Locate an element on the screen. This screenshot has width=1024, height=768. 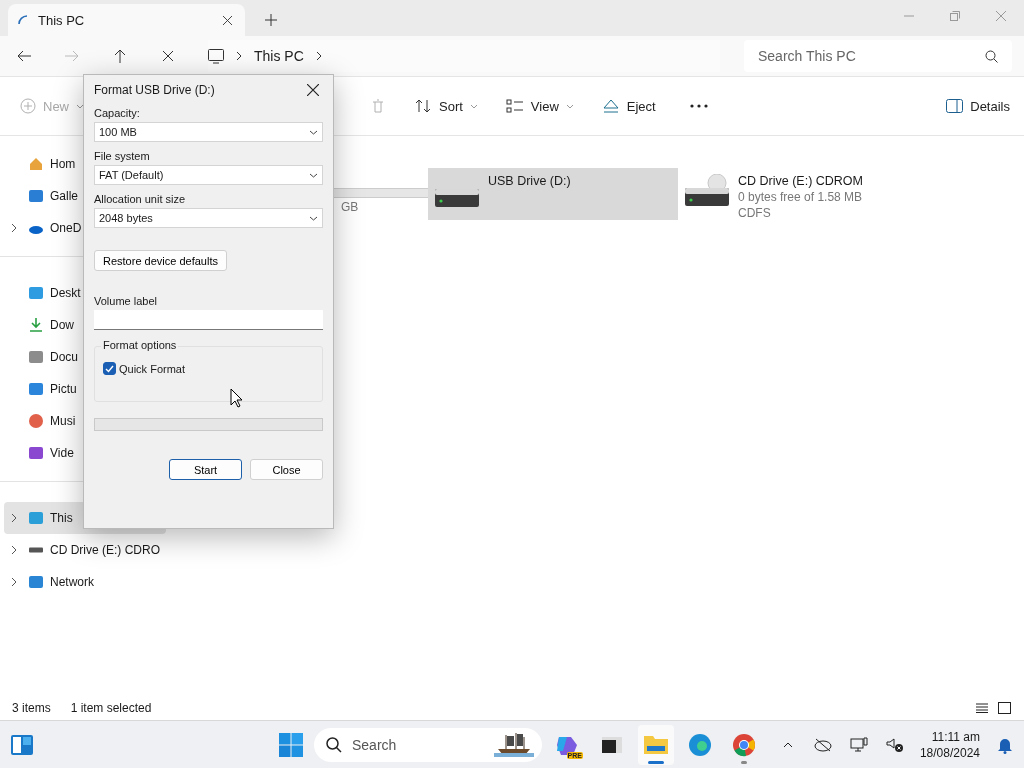
drive-detail: 0 bytes free of 1.58 MB is located at coordinates (800, 197).